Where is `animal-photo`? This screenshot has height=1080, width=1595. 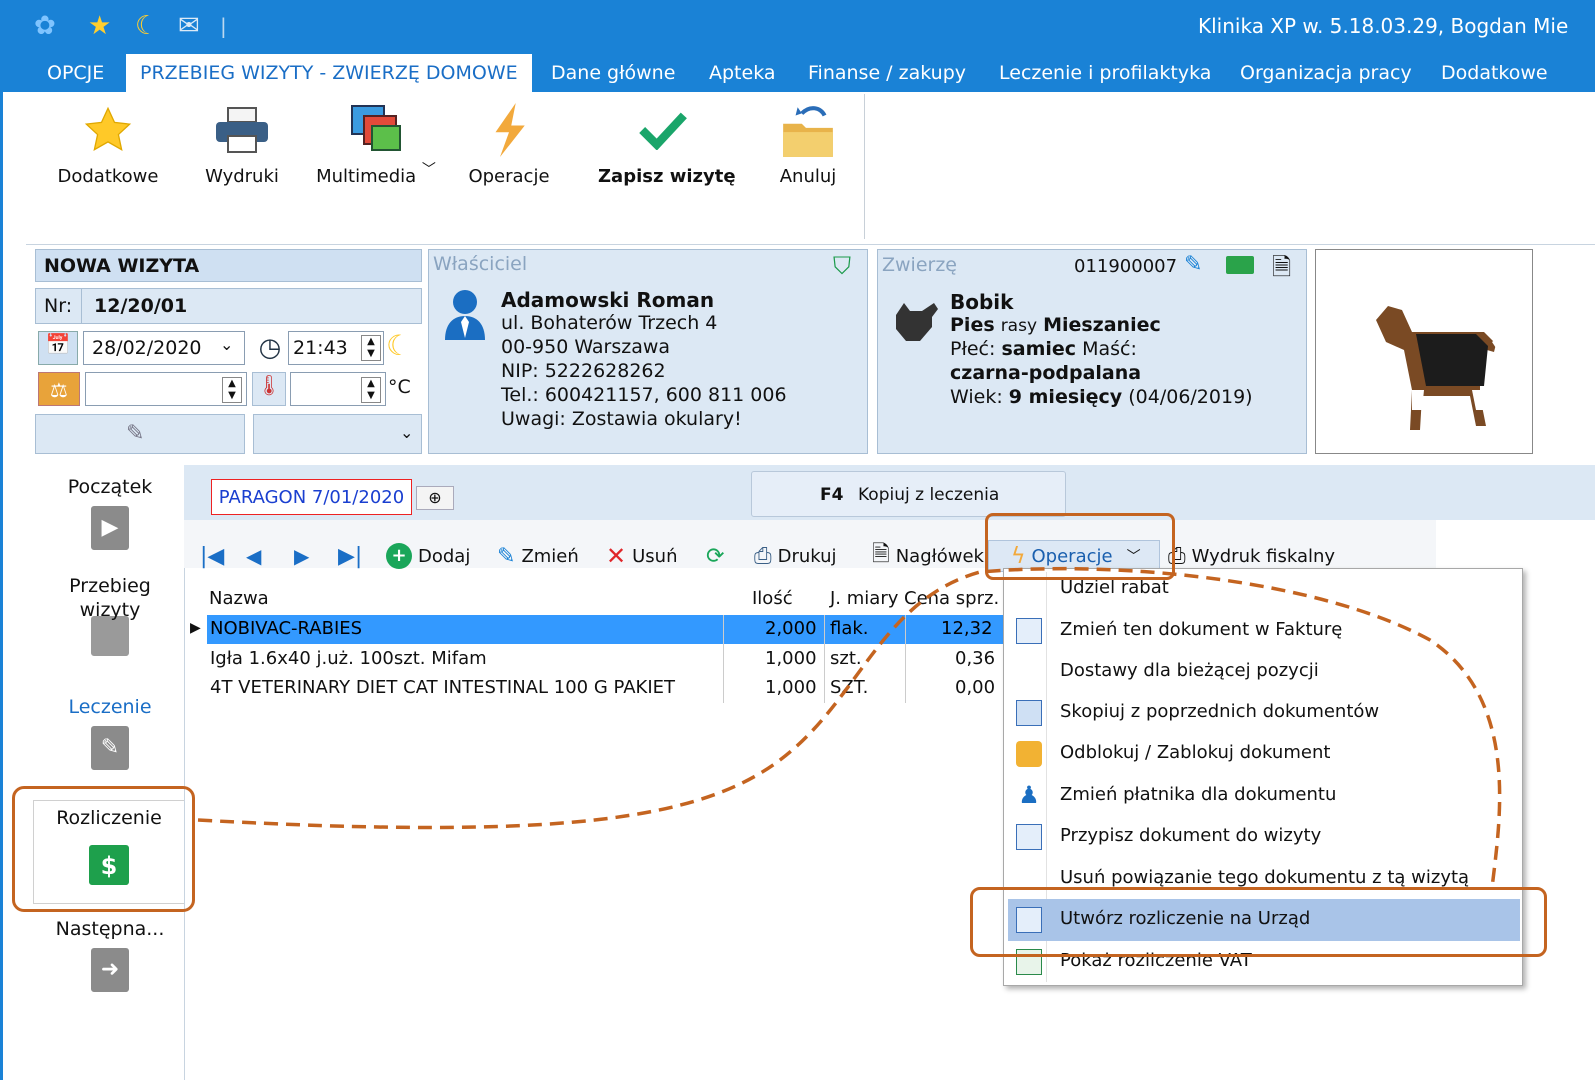 animal-photo is located at coordinates (1424, 351).